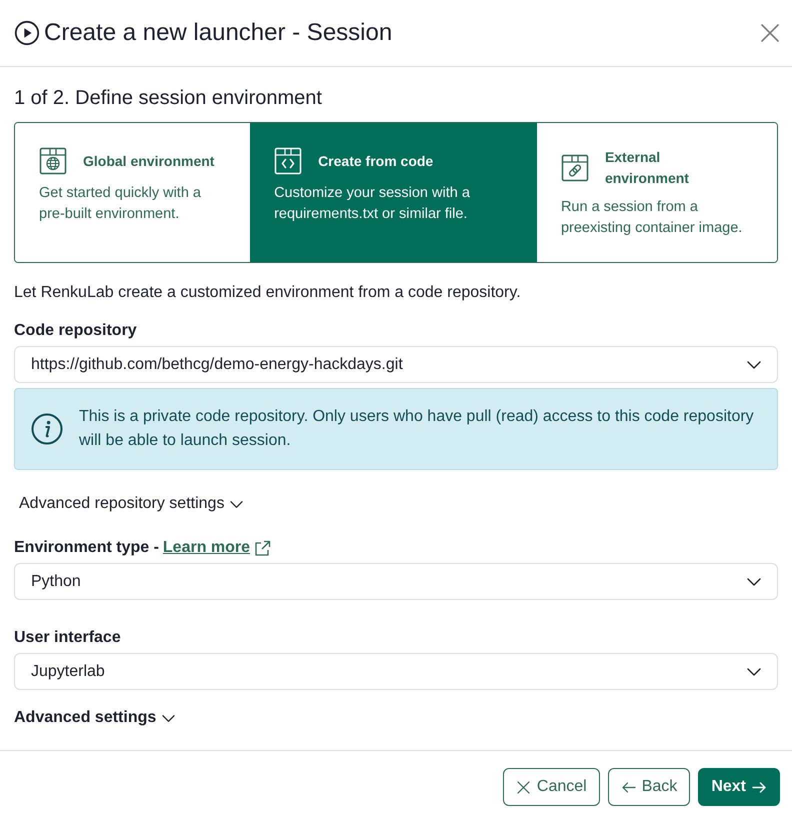 The image size is (792, 816). What do you see at coordinates (95, 718) in the screenshot?
I see `advanced-settings-toggle: Advanced settings` at bounding box center [95, 718].